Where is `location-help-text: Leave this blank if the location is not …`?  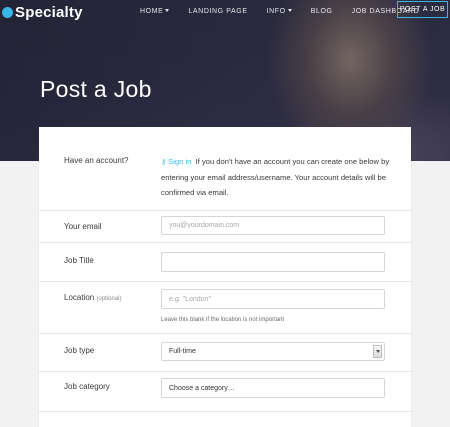
location-help-text: Leave this blank if the location is not … is located at coordinates (223, 320).